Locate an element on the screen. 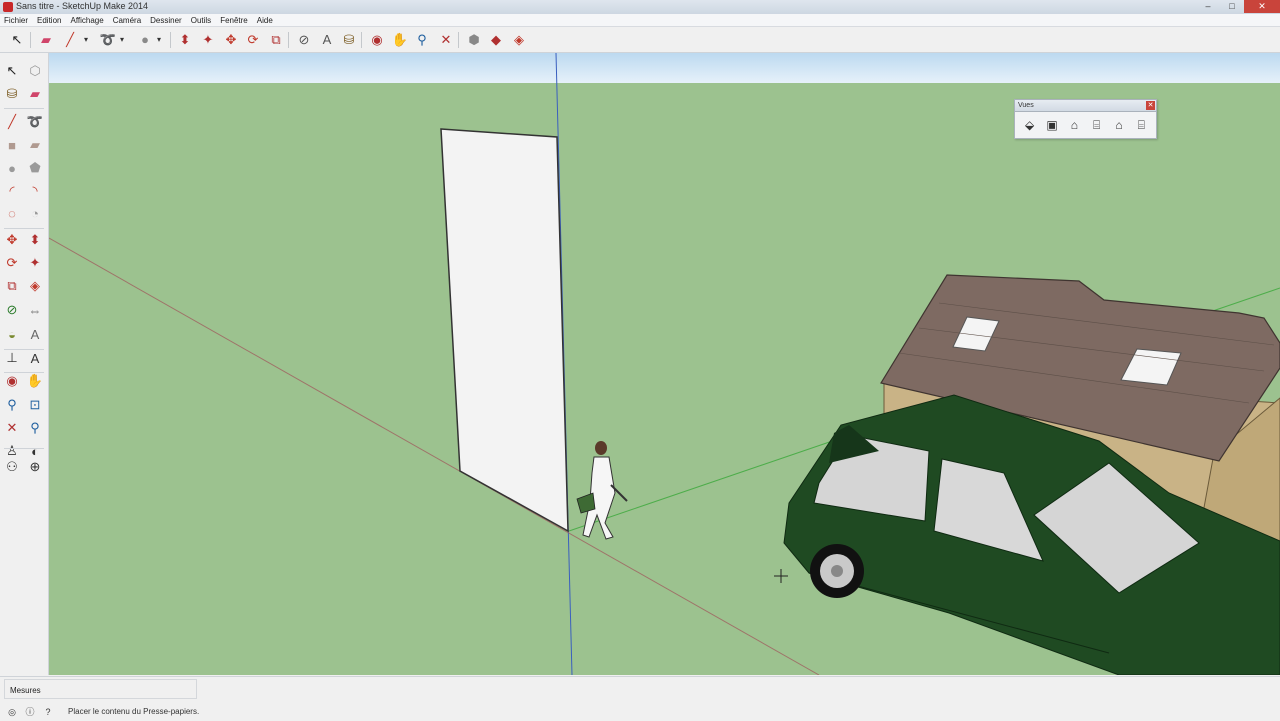 The image size is (1280, 721). window-title: Sans titre - SketchUp Make 2014 is located at coordinates (82, 6).